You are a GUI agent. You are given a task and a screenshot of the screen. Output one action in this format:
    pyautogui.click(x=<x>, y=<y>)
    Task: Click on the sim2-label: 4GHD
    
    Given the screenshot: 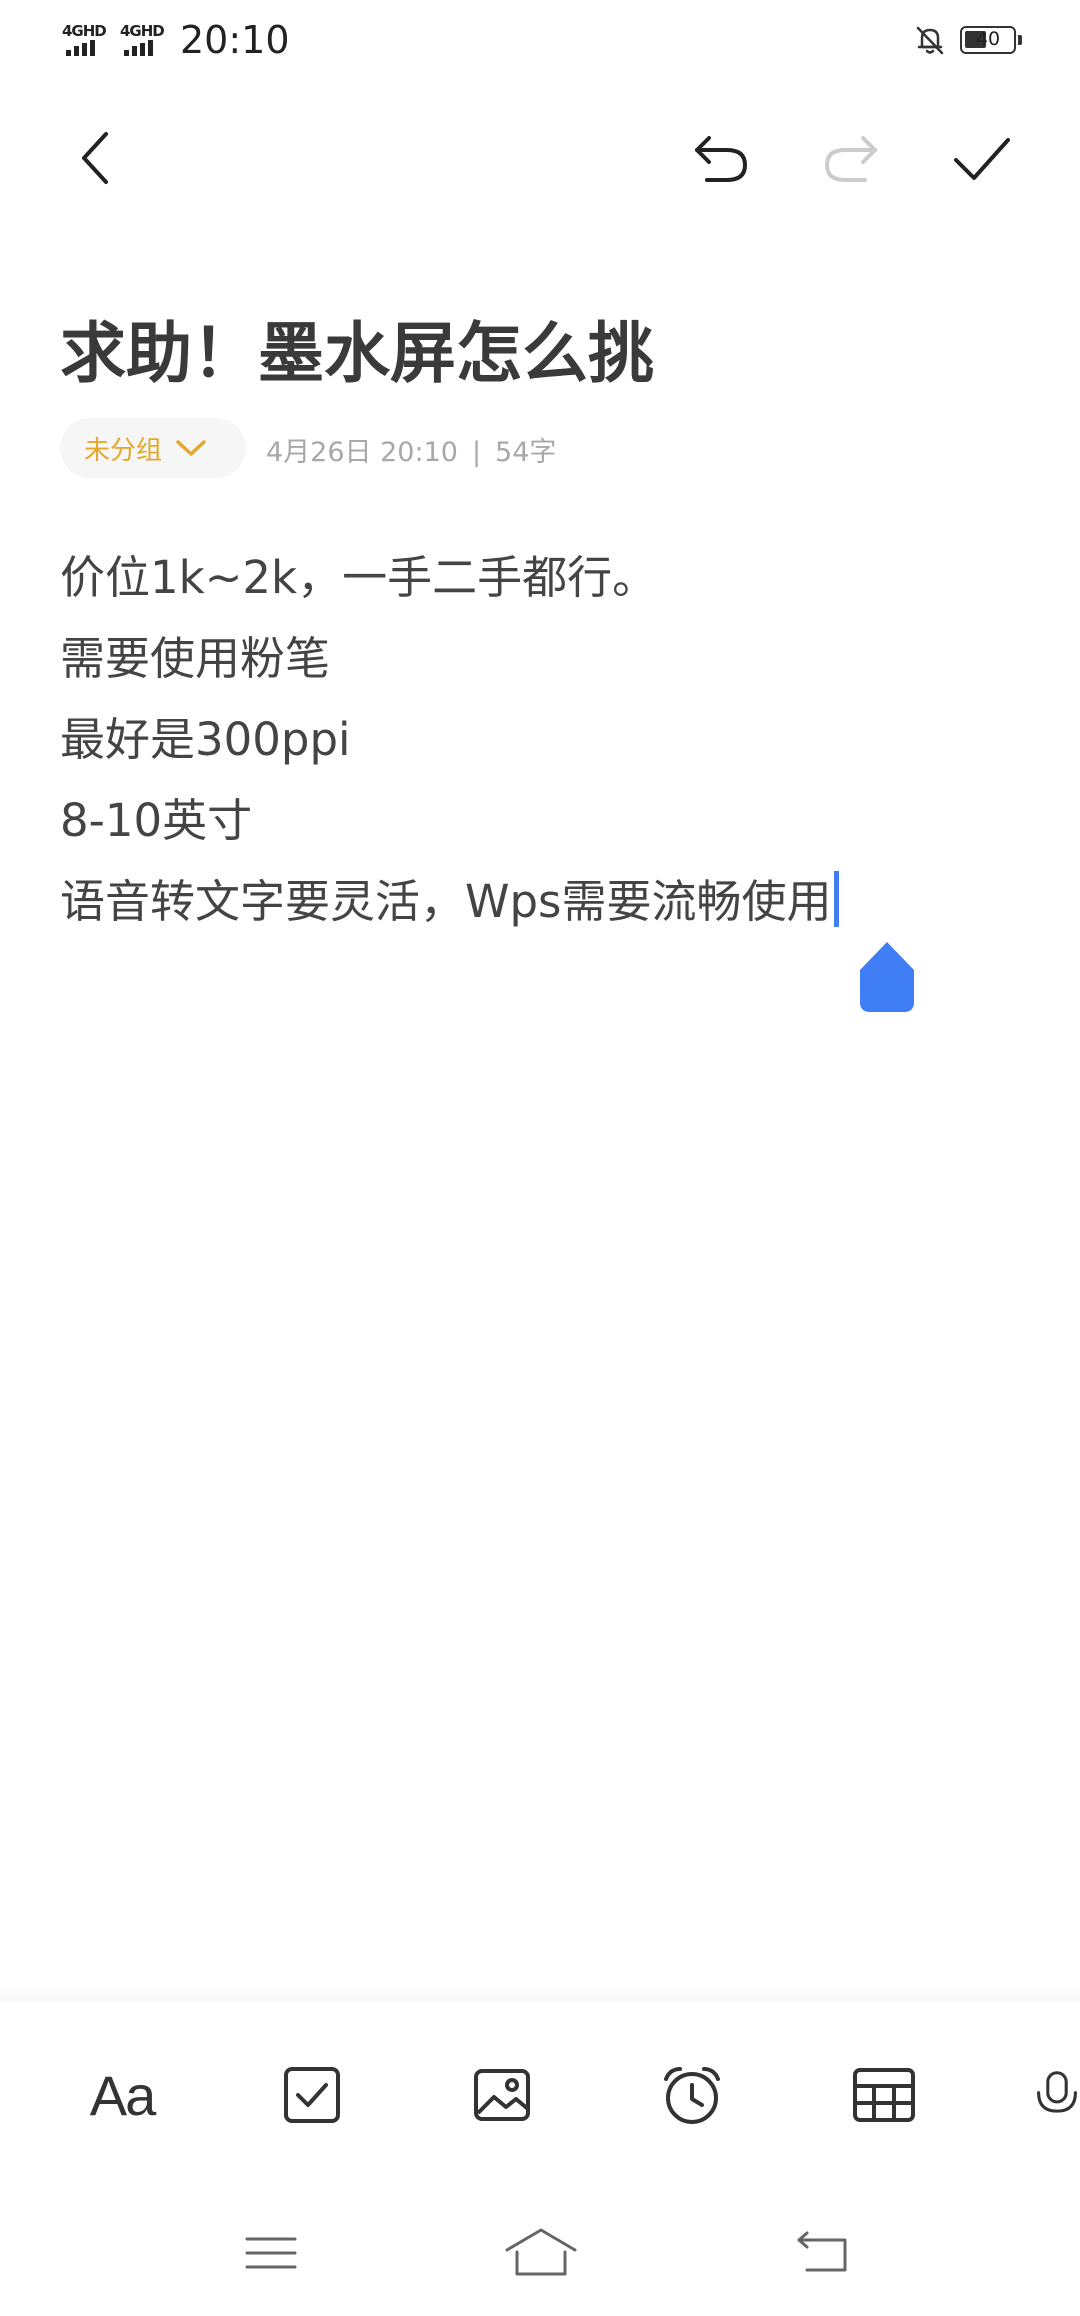 What is the action you would take?
    pyautogui.click(x=142, y=31)
    